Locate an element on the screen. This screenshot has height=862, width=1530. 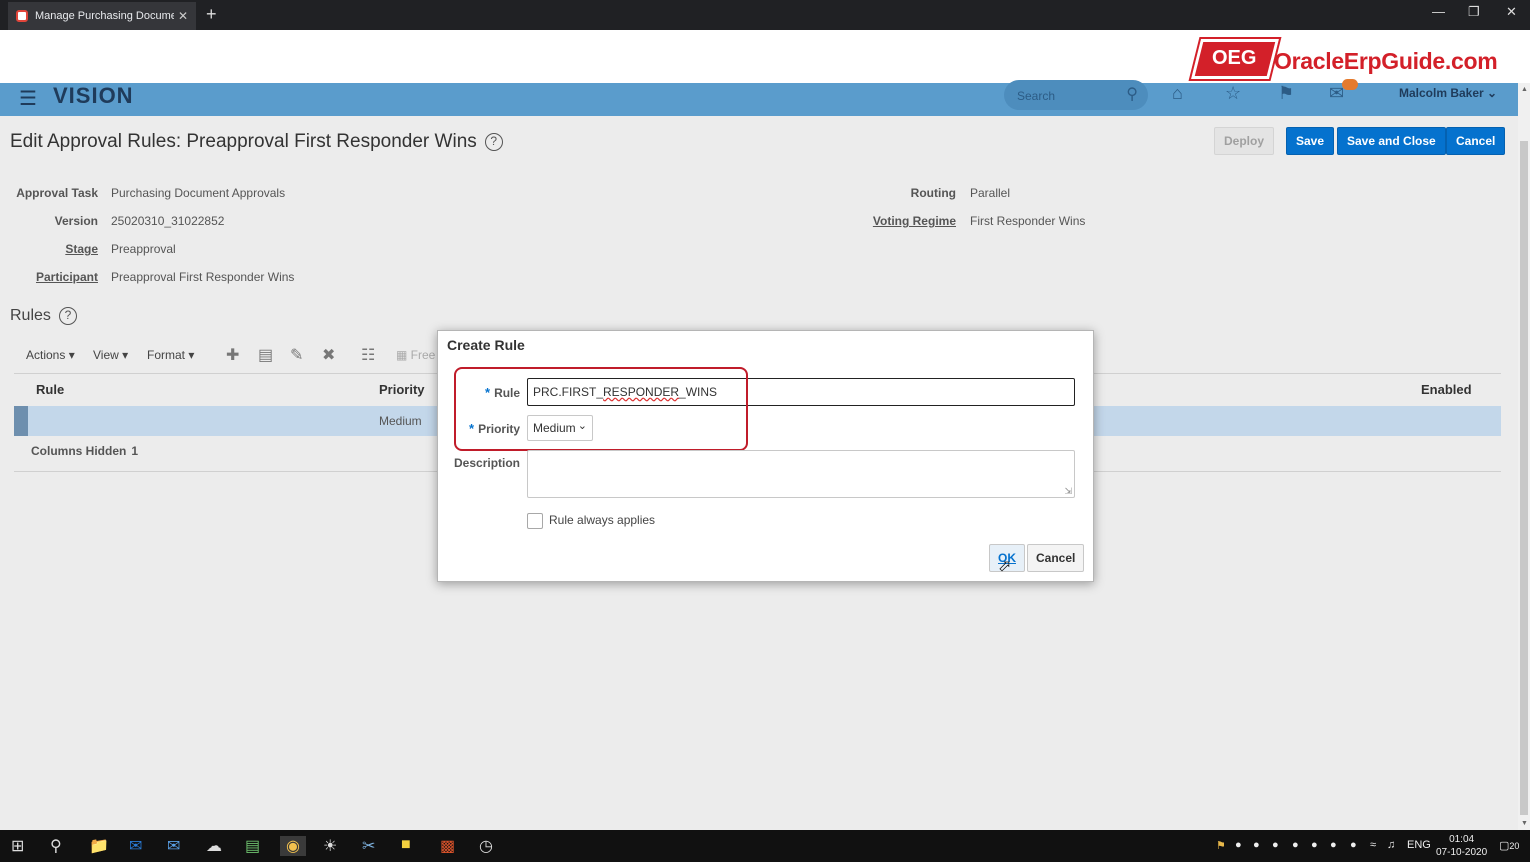
scroll-up-icon: ▲ is located at coordinates (1524, 89).